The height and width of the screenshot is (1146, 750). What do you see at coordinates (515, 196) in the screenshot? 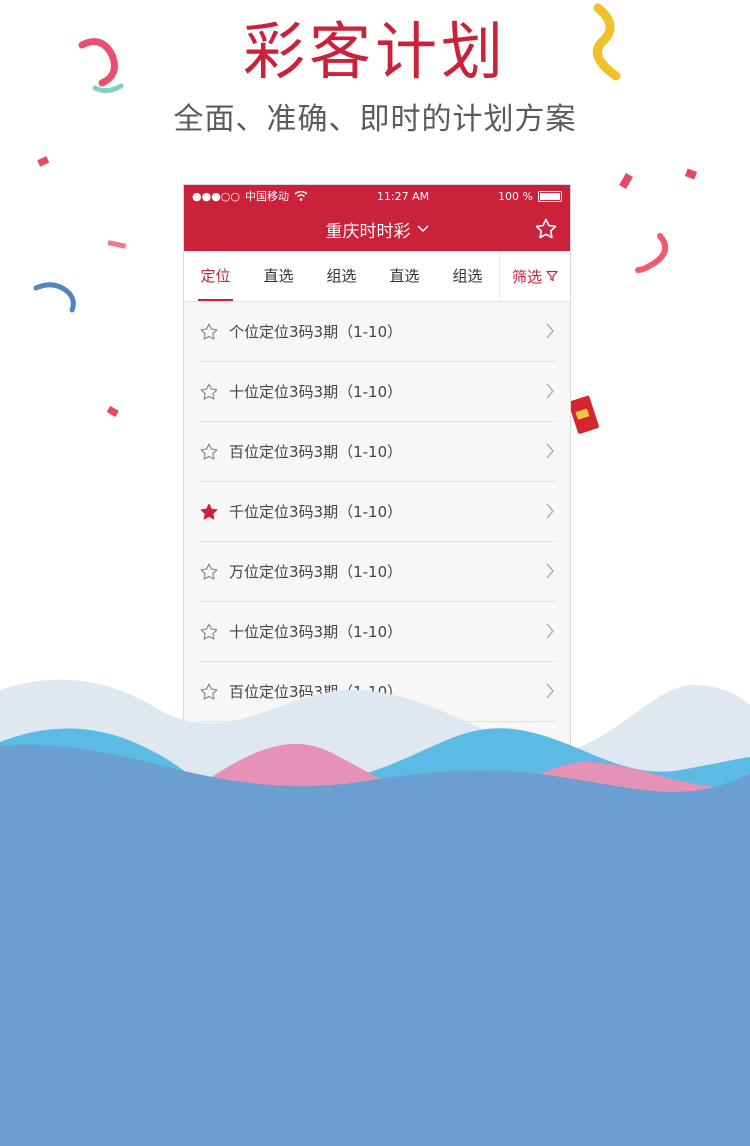
I see `battery-percent: 100 %` at bounding box center [515, 196].